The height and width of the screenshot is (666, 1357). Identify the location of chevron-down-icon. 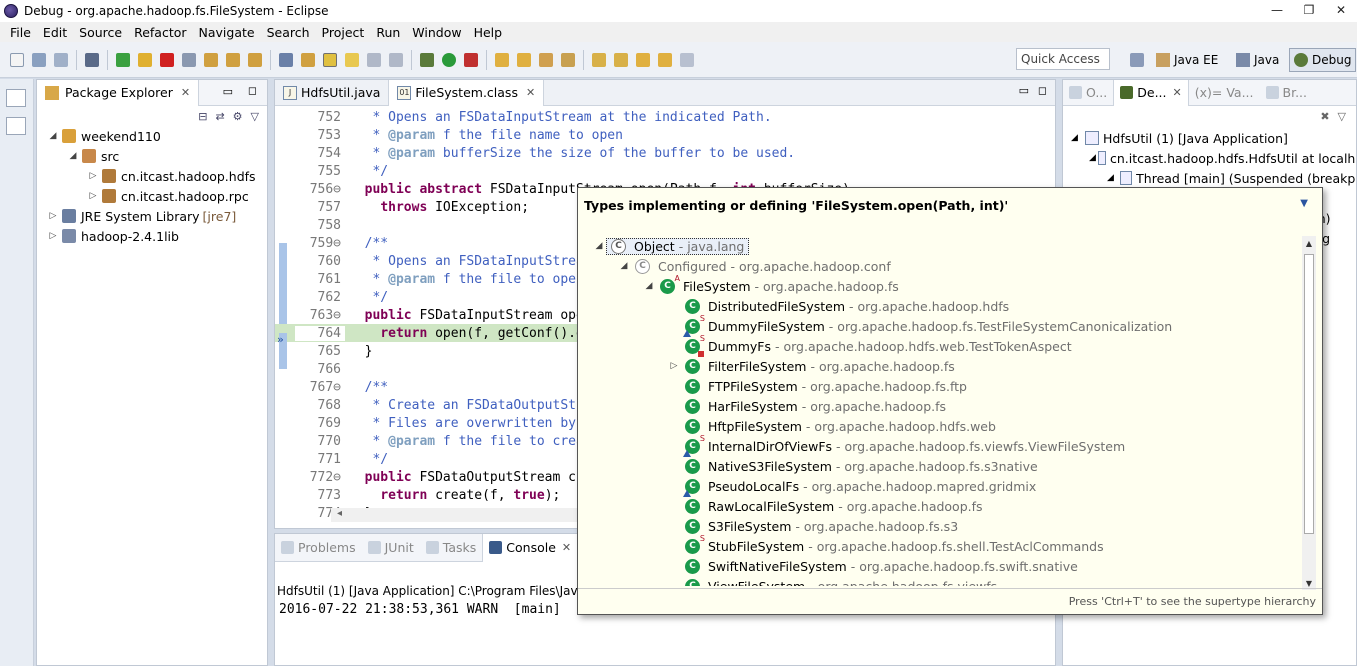
(687, 60).